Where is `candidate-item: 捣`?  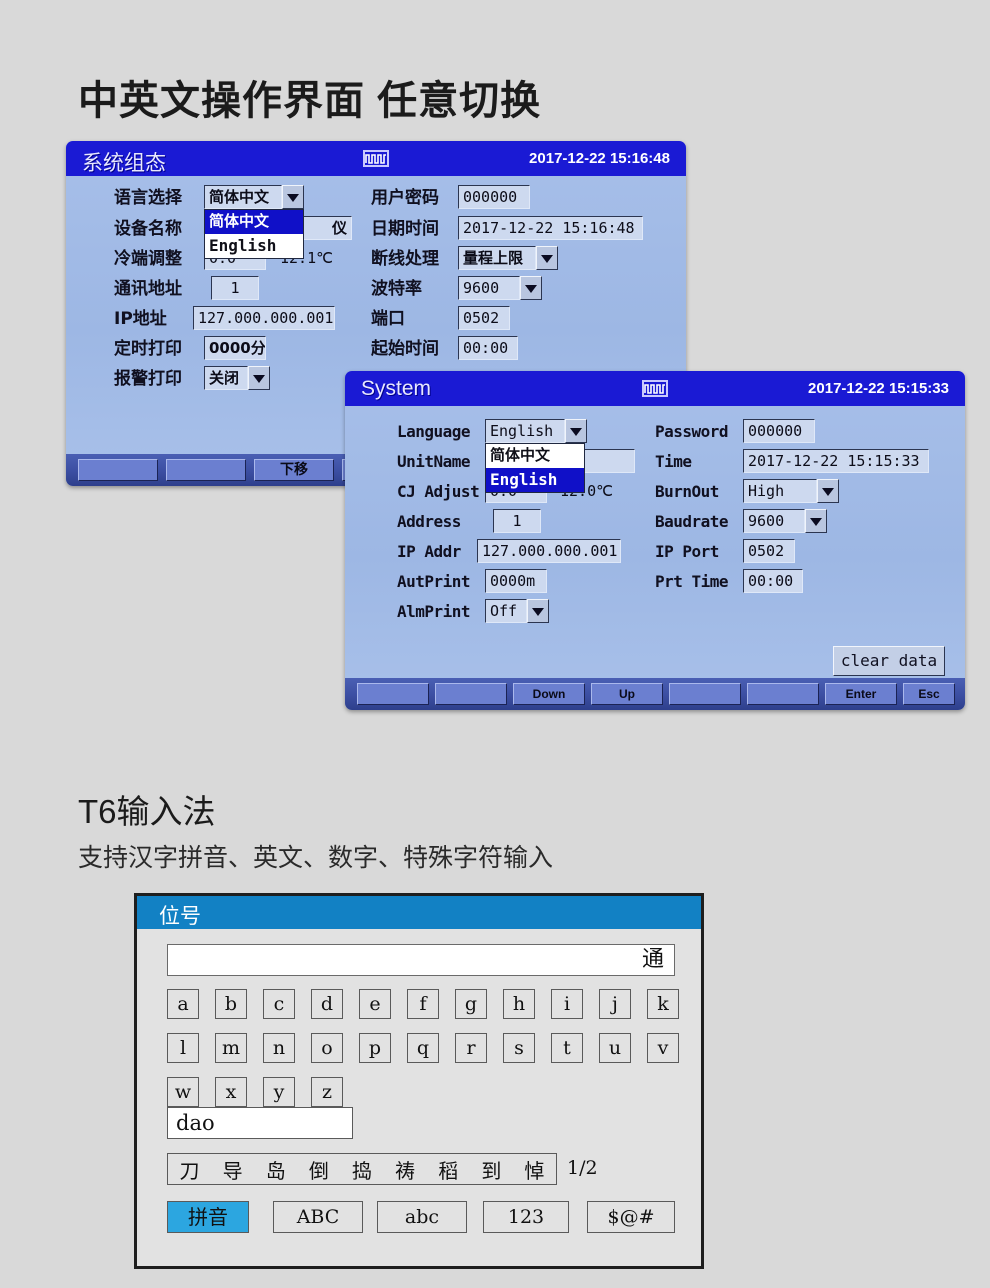 candidate-item: 捣 is located at coordinates (362, 1169).